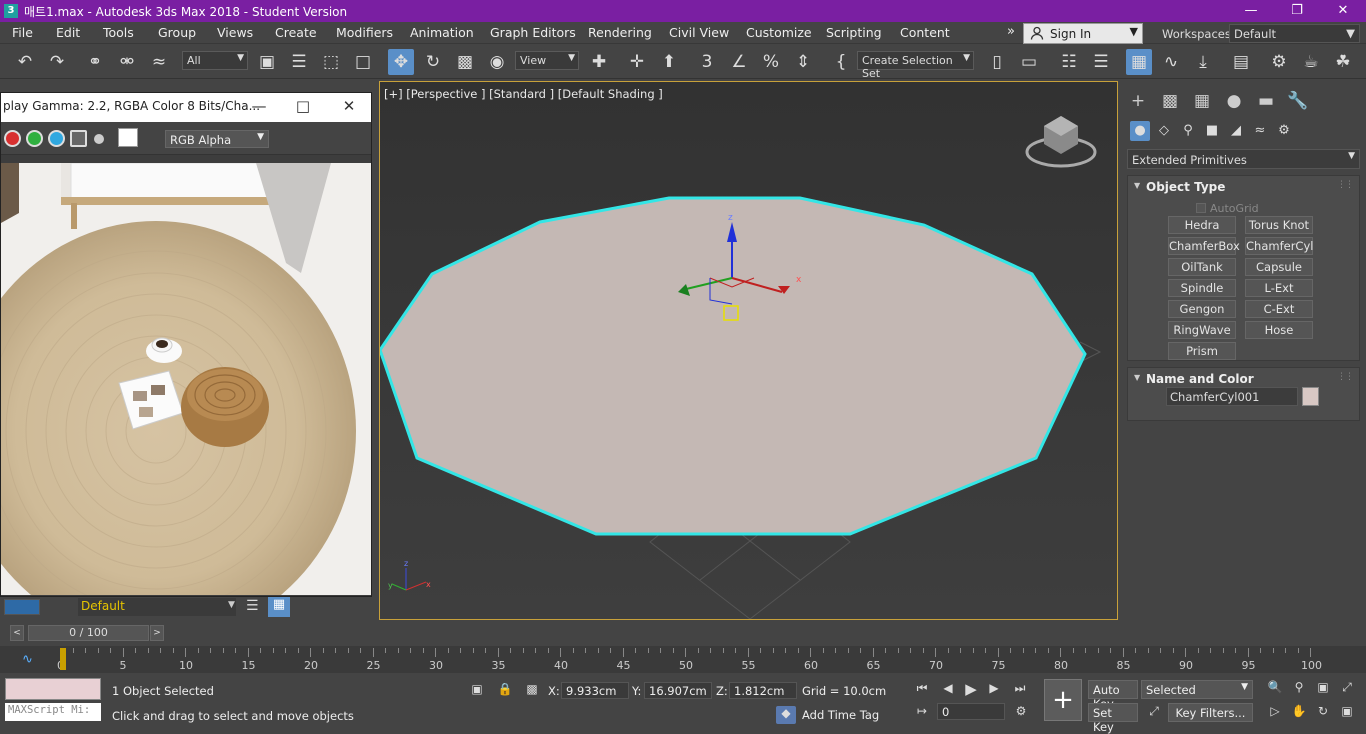 The width and height of the screenshot is (1366, 734). I want to click on autogrid-checkbox: AutoGrid, so click(1227, 208).